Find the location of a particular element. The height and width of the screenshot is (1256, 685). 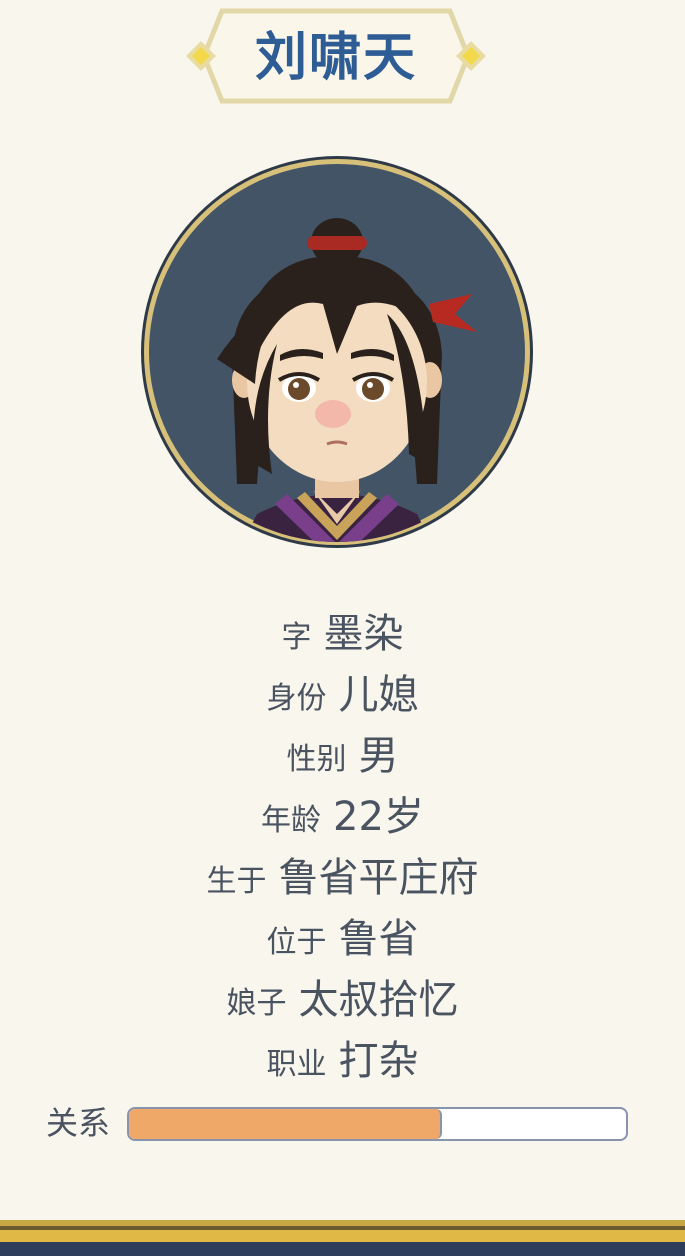

detail-label: 身份 is located at coordinates (296, 698).